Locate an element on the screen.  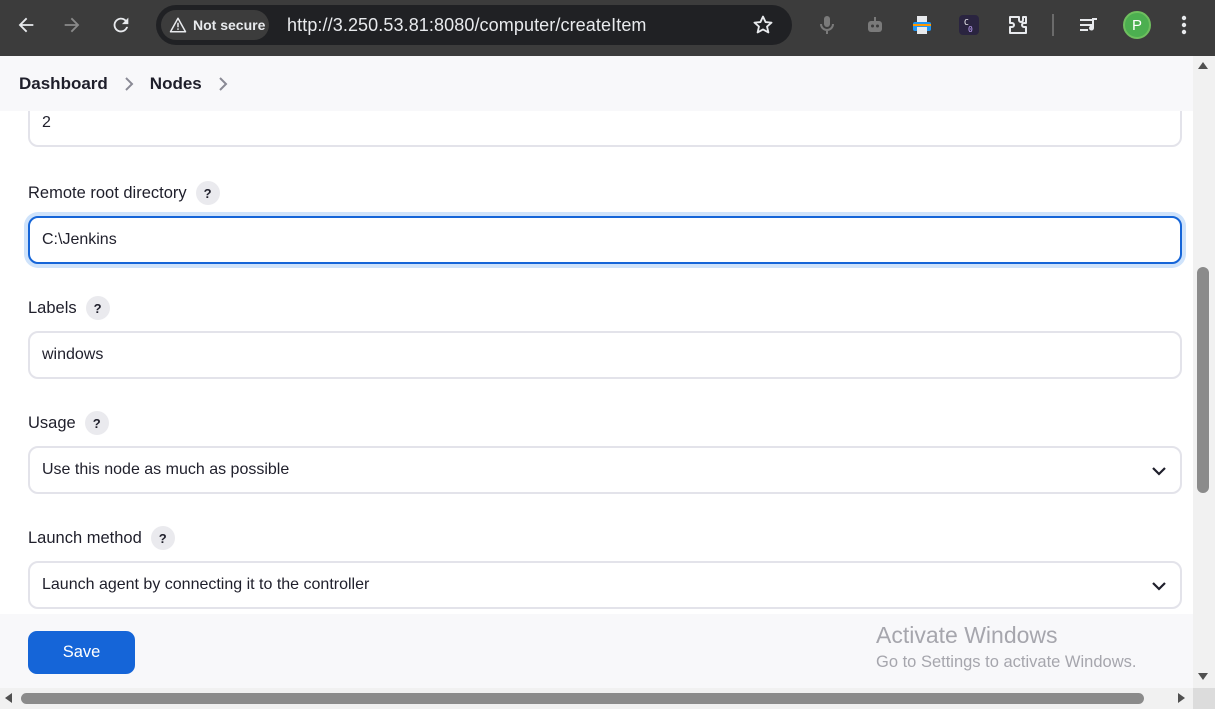
activation-watermark-subtitle: Go to Settings to activate Windows. is located at coordinates (1006, 662).